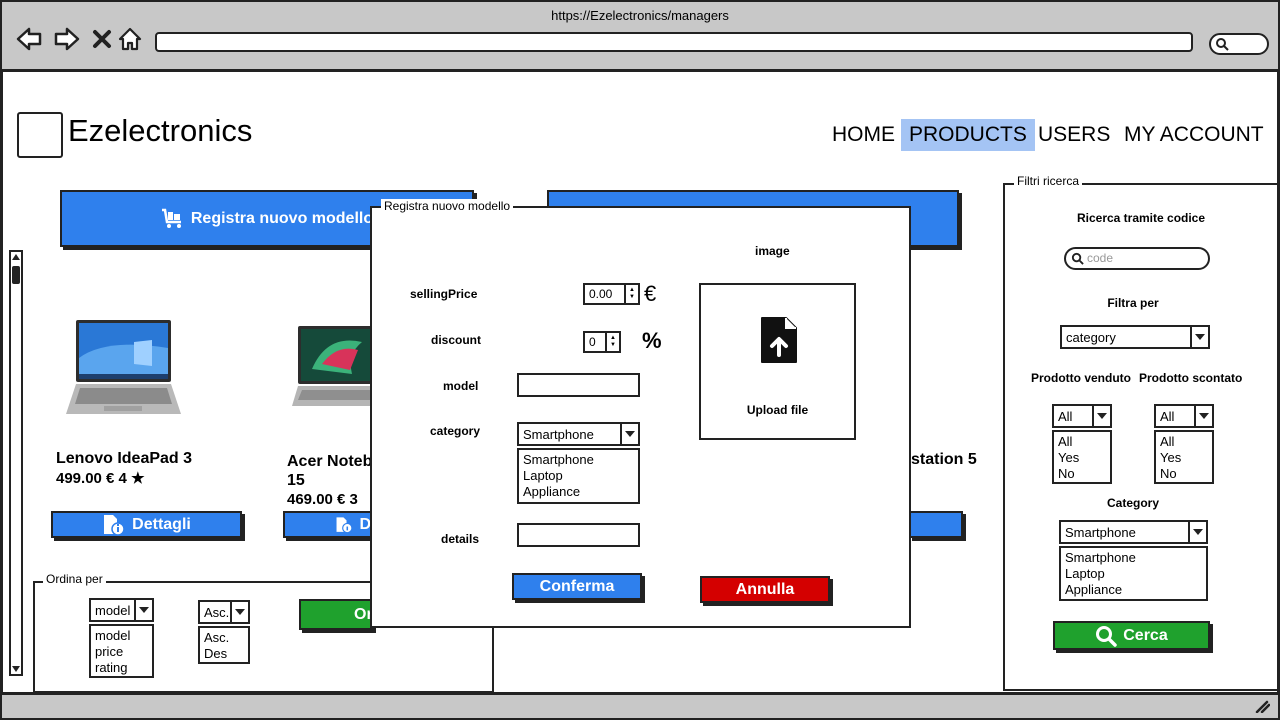 The image size is (1280, 720). What do you see at coordinates (1065, 416) in the screenshot?
I see `sold-value: All` at bounding box center [1065, 416].